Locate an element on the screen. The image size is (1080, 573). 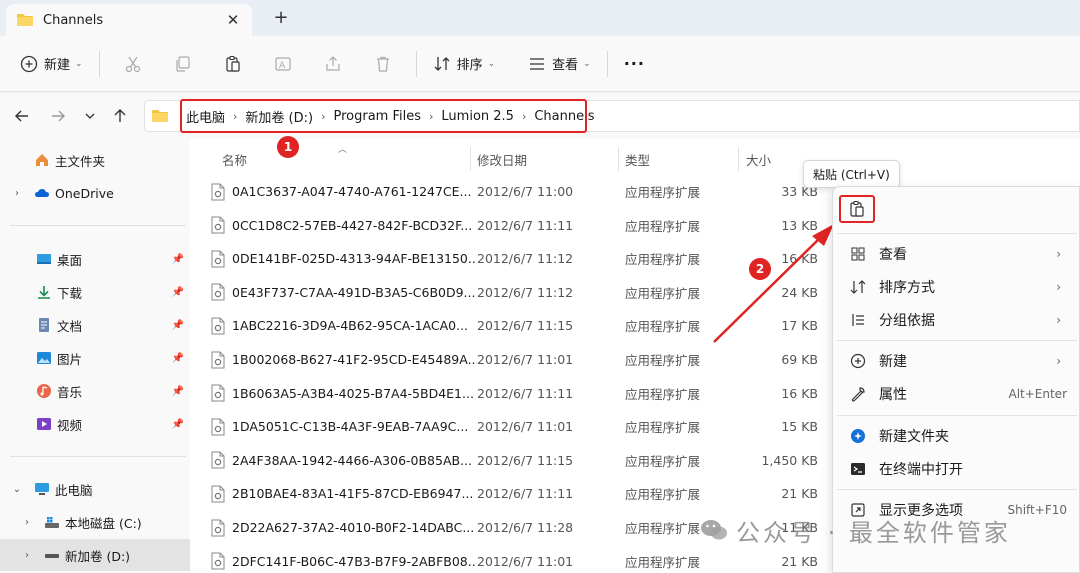
nav-item-documents: 文档 📌 is located at coordinates (95, 325).